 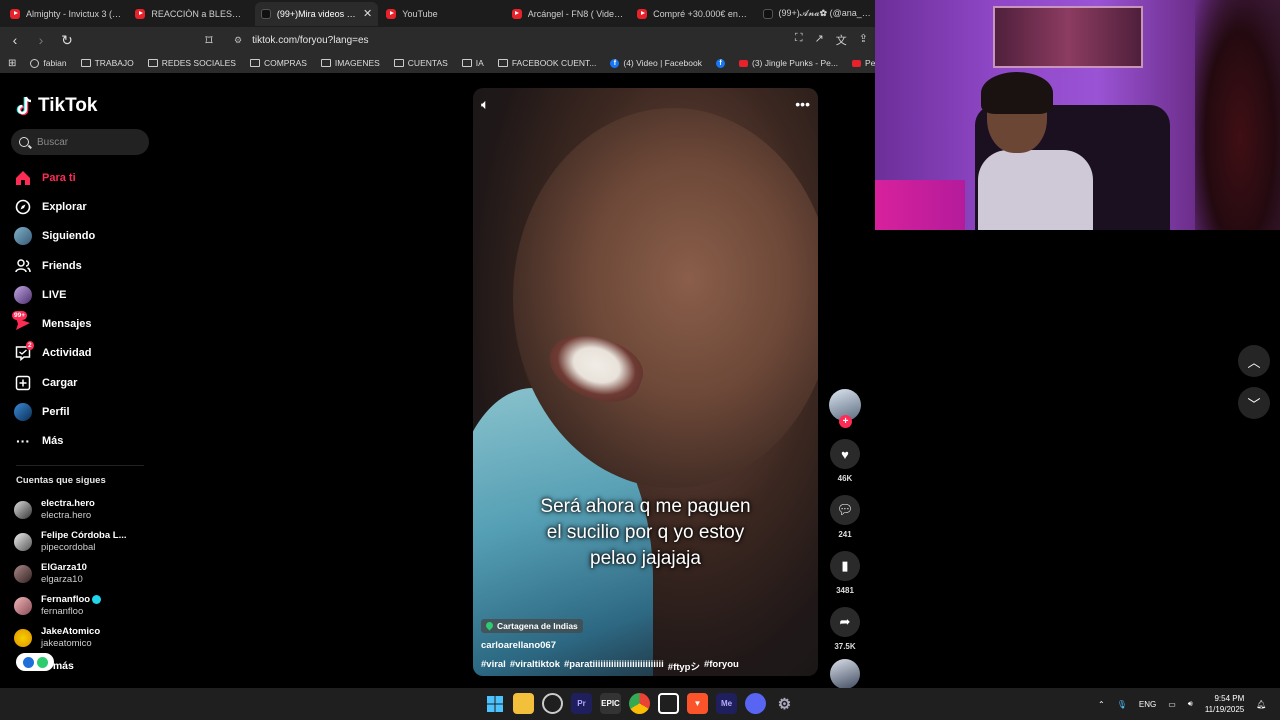 What do you see at coordinates (23, 441) in the screenshot?
I see `more-icon: ···` at bounding box center [23, 441].